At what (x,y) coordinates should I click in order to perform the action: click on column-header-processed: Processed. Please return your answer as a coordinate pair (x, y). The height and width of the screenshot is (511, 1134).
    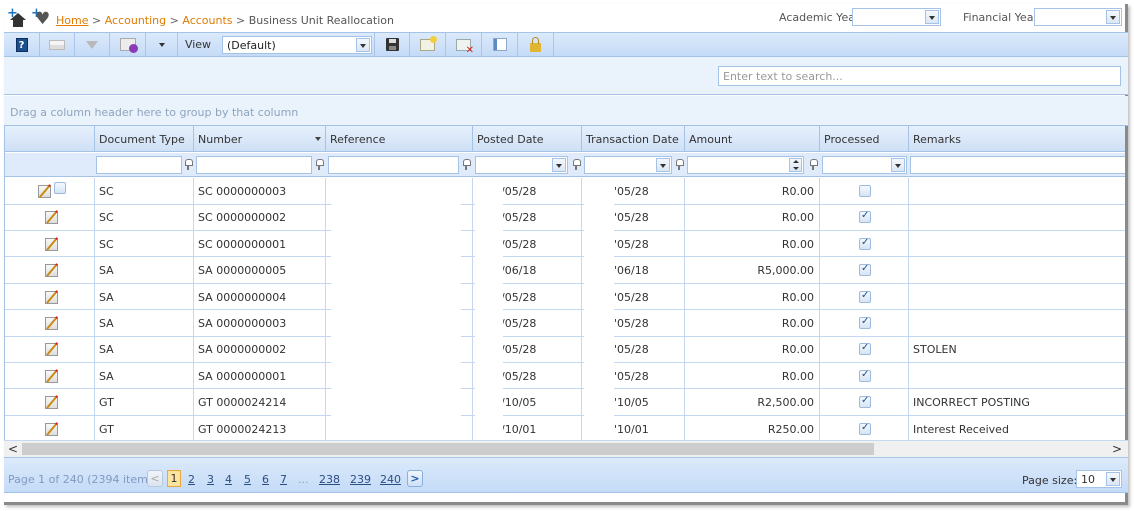
    Looking at the image, I should click on (864, 139).